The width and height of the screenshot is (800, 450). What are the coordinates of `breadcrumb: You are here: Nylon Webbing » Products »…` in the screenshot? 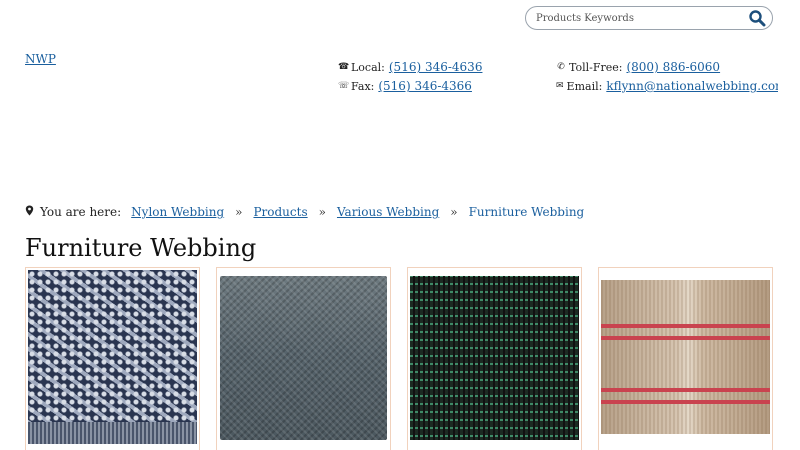 It's located at (304, 212).